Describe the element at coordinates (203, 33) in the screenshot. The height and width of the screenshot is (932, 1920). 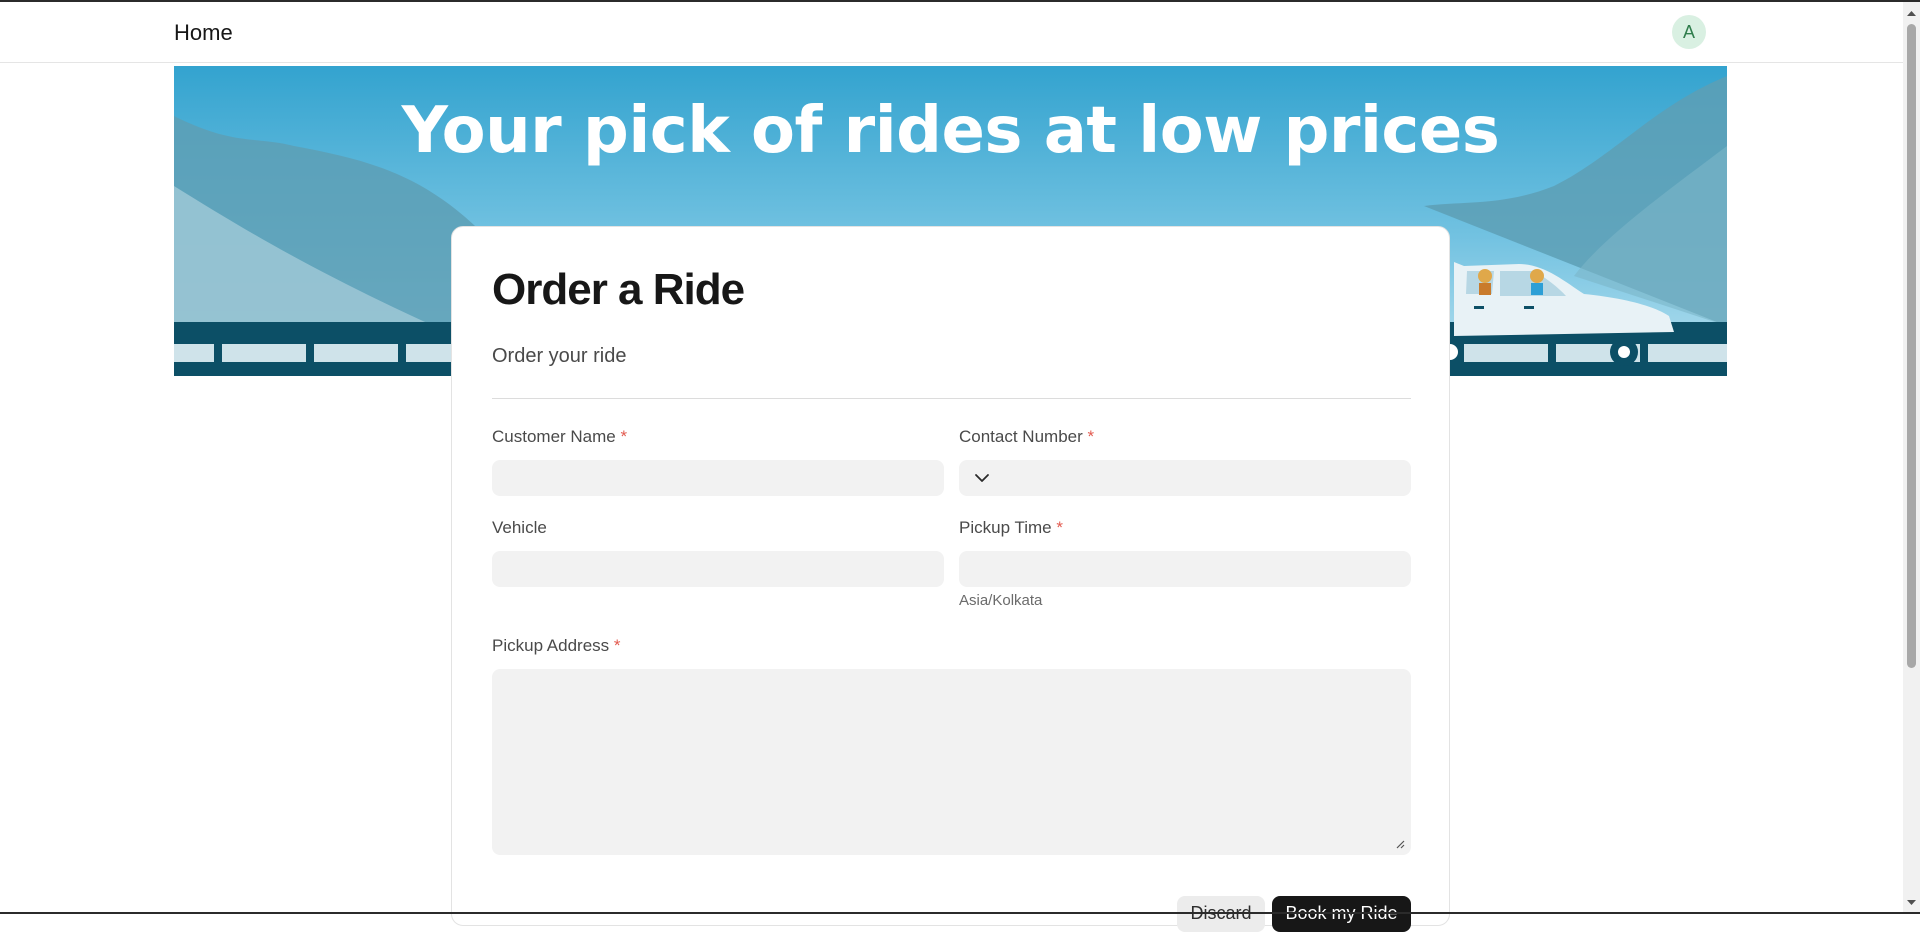
I see `home-link: Home` at that location.